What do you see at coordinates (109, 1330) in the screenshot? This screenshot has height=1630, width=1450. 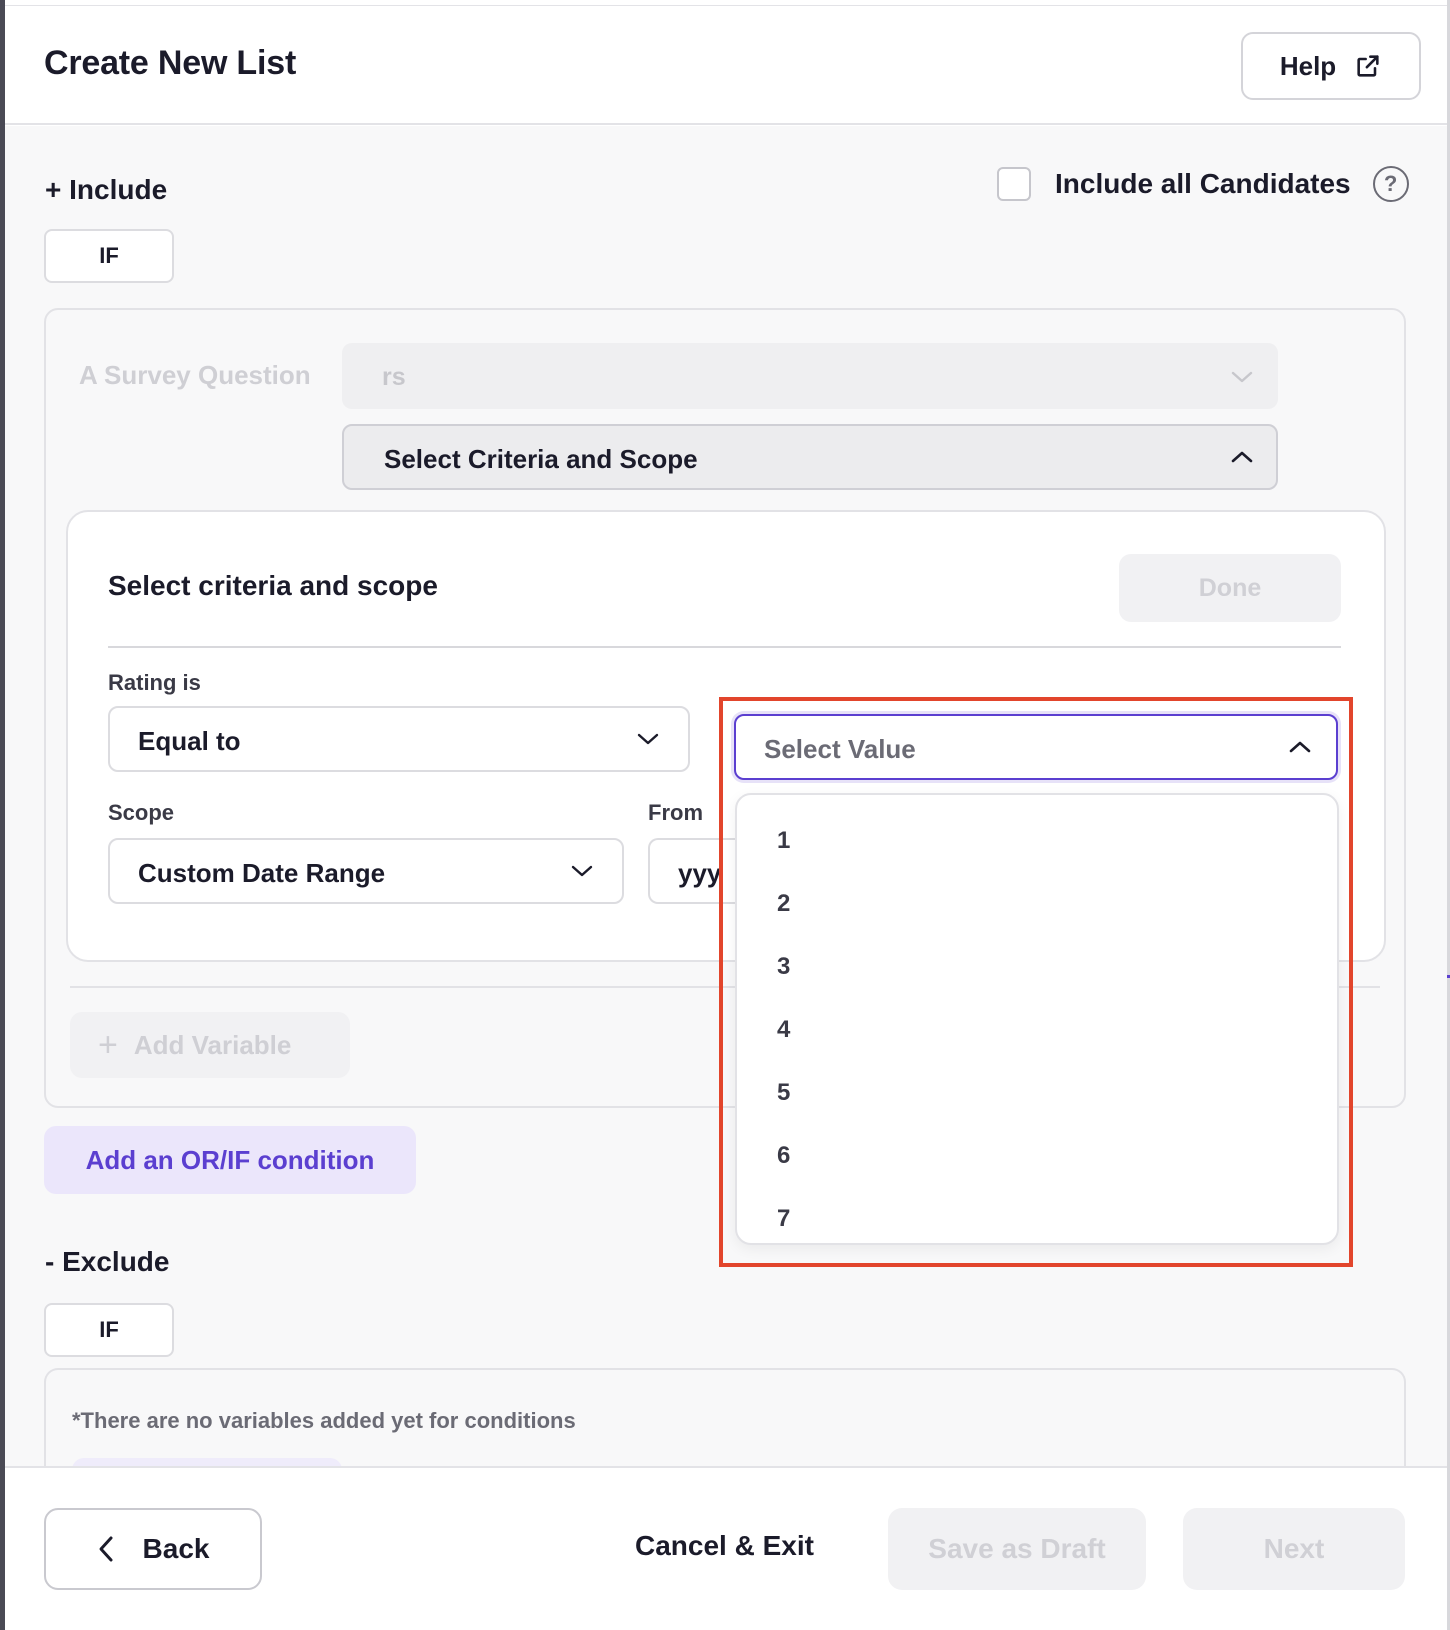 I see `exclude-if-tag: IF` at bounding box center [109, 1330].